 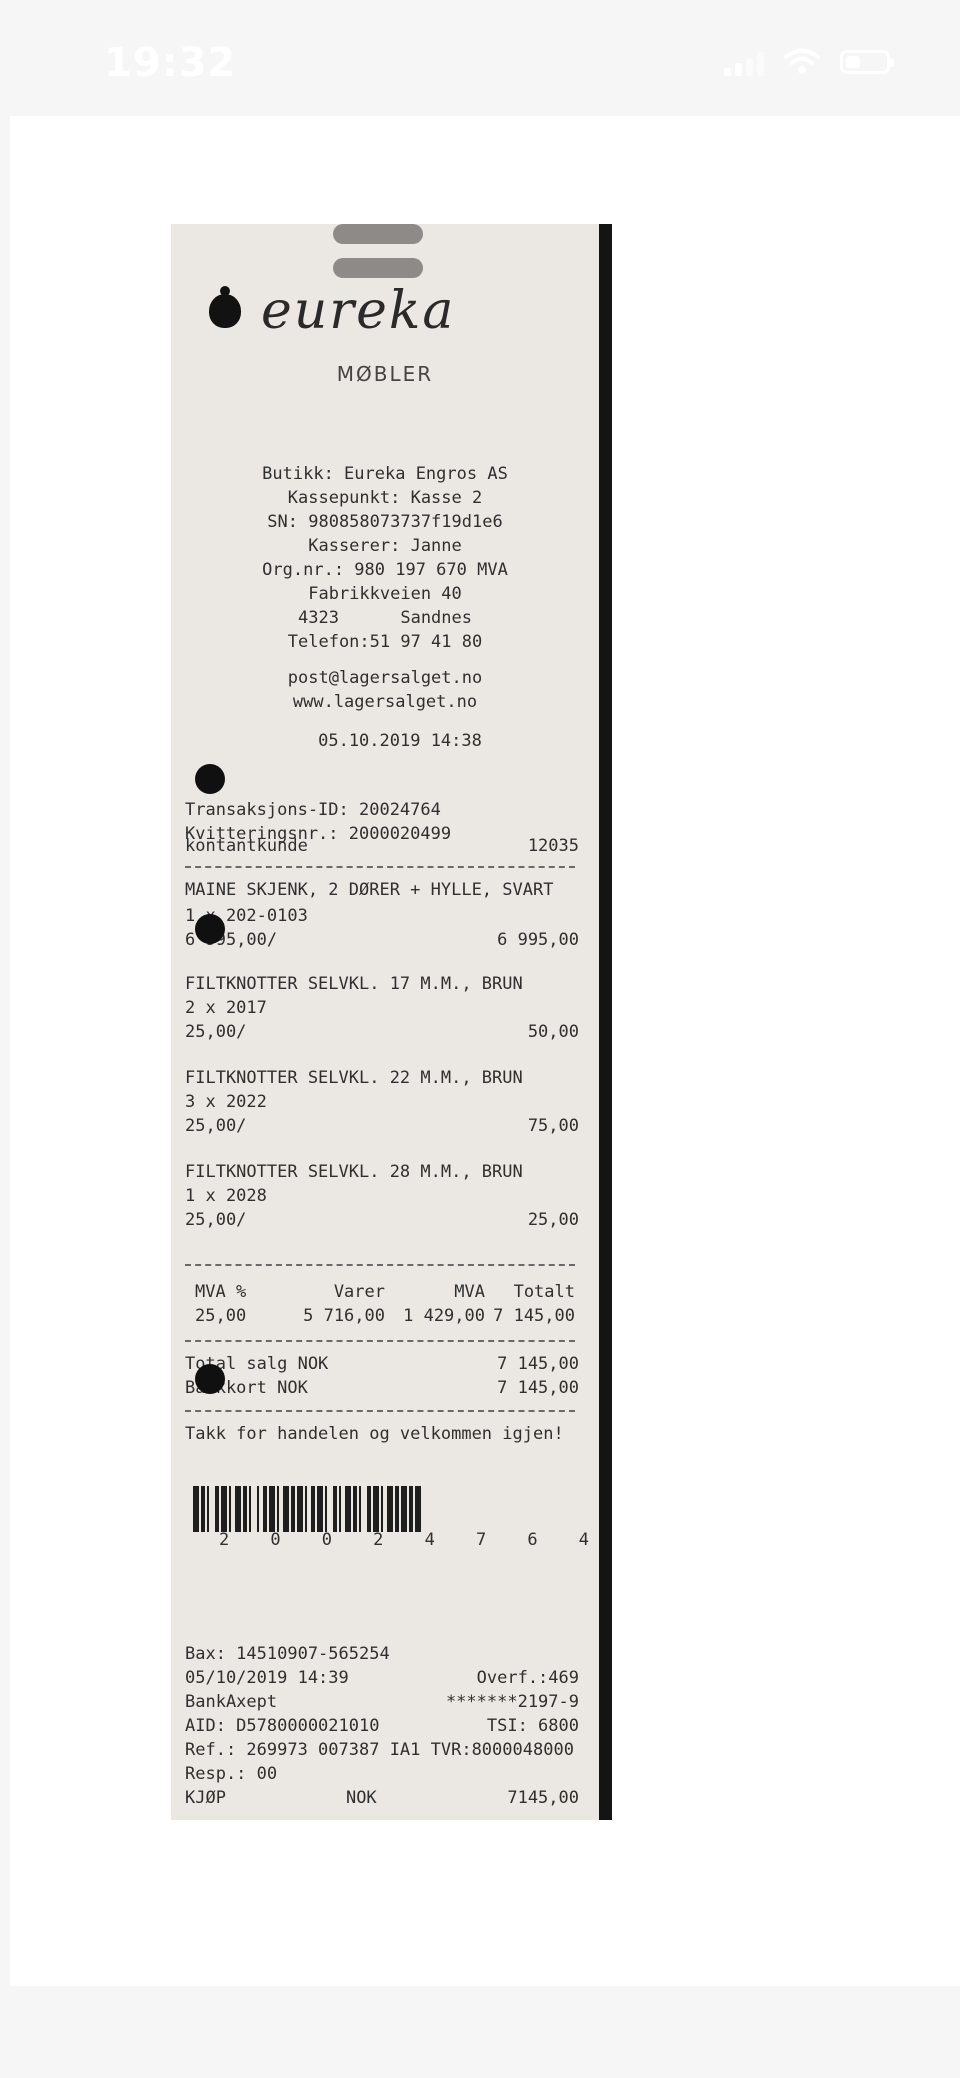 I want to click on total-row: Total salg NOK 7 145,00, so click(x=382, y=1364).